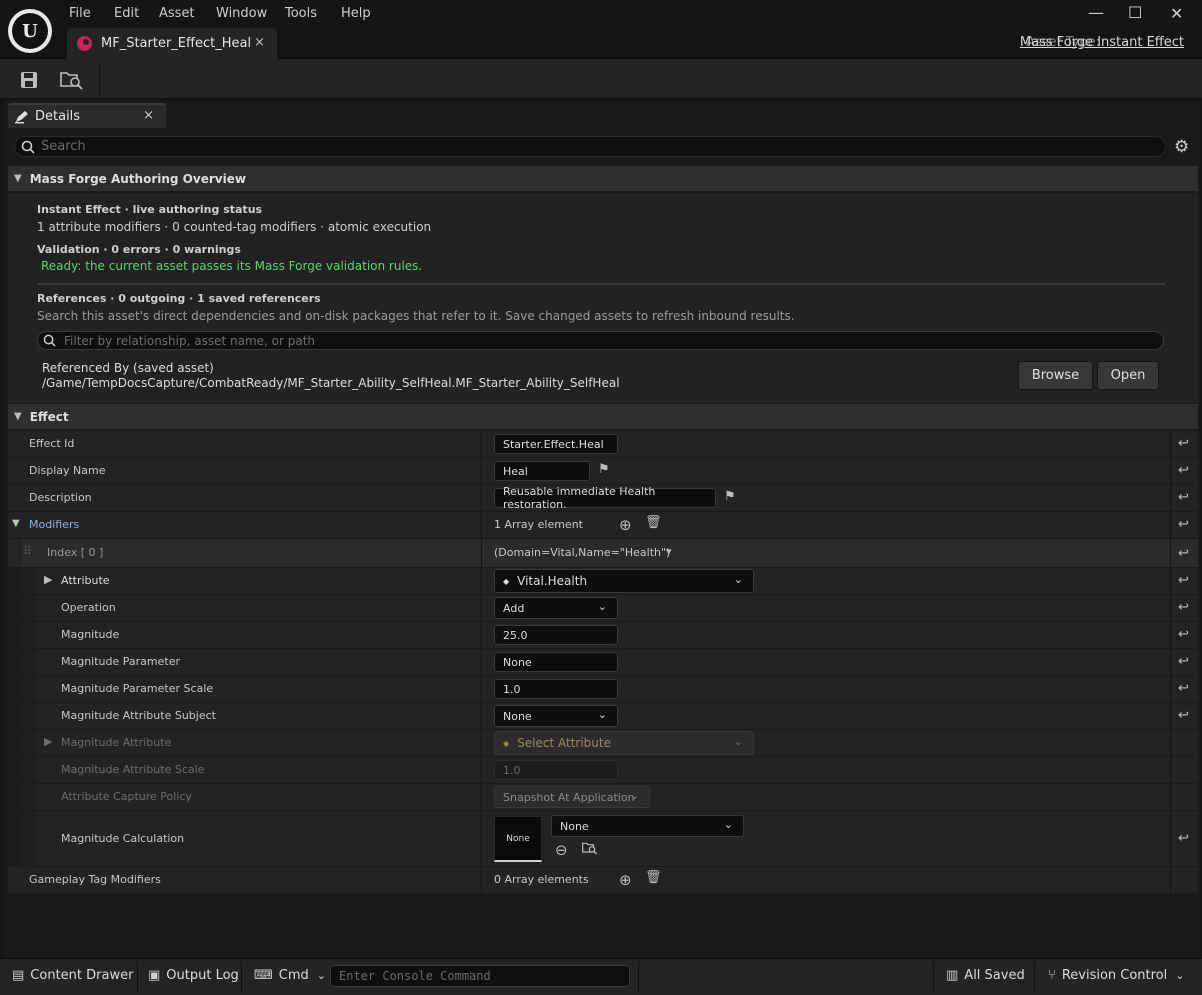 Image resolution: width=1202 pixels, height=995 pixels. What do you see at coordinates (116, 742) in the screenshot?
I see `magnitude-attribute-label: Magnitude Attribute` at bounding box center [116, 742].